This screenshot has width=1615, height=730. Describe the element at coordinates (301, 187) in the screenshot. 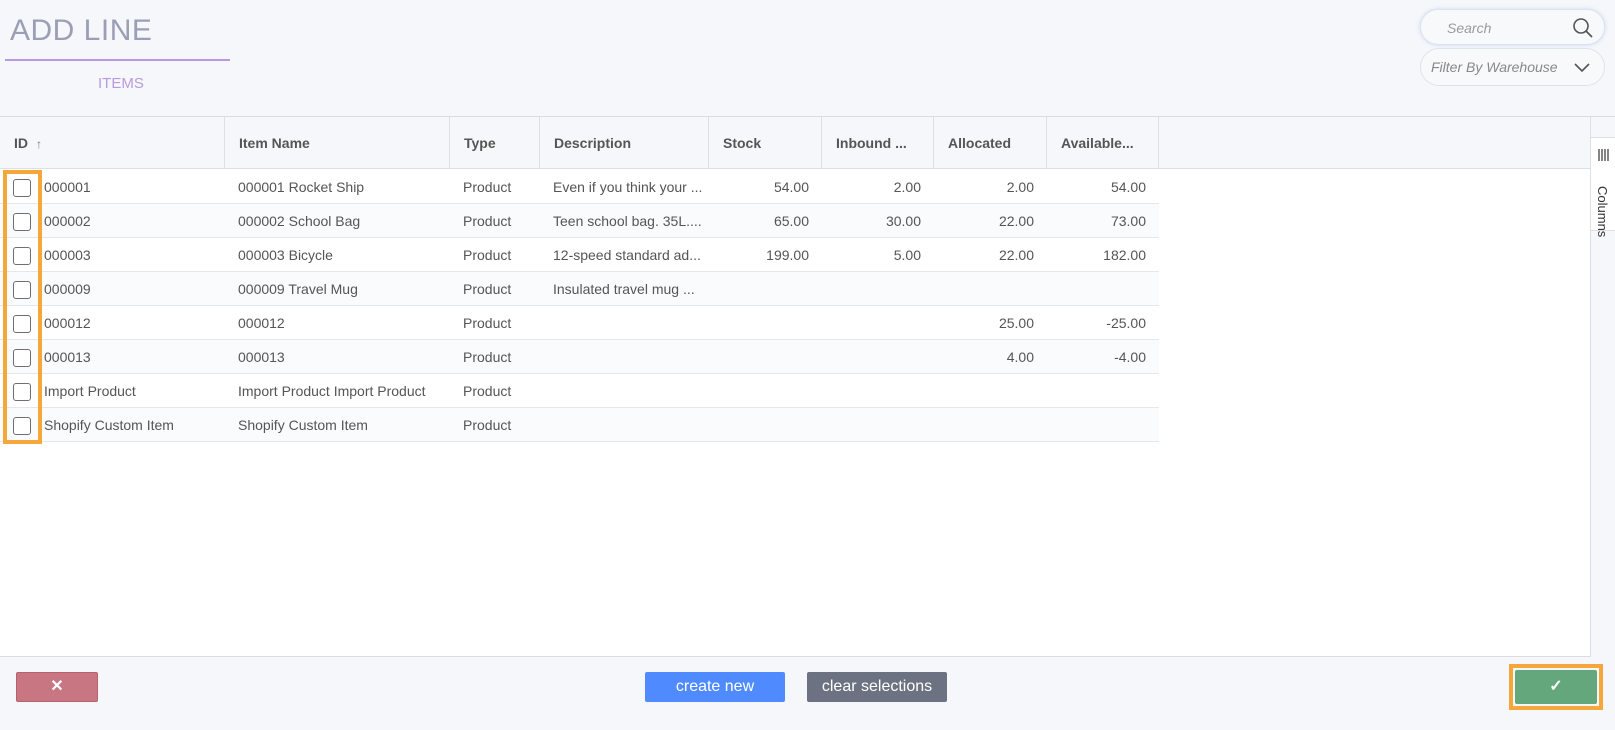

I see `cell-item-name: 000001 Rocket Ship` at that location.